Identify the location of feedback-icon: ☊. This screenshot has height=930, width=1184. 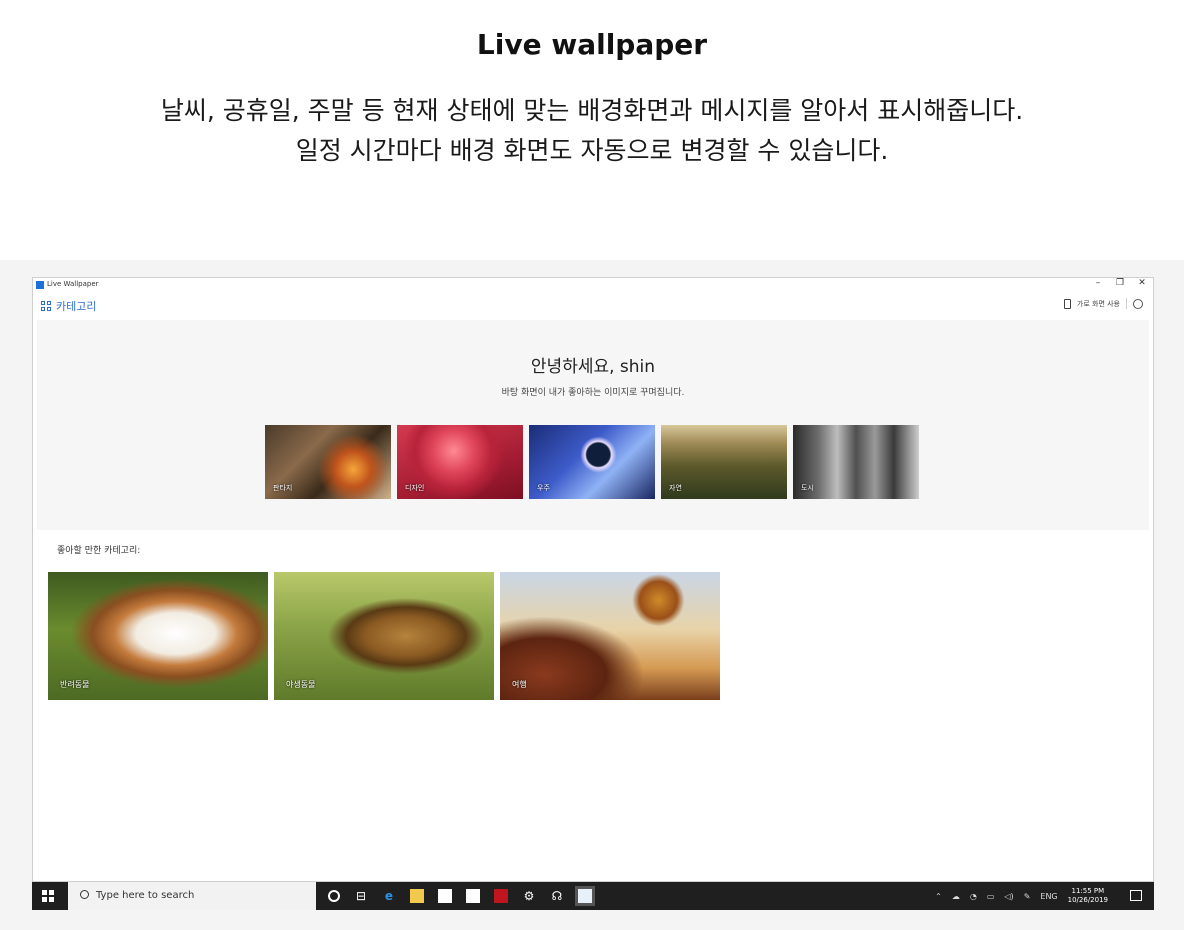
(557, 896).